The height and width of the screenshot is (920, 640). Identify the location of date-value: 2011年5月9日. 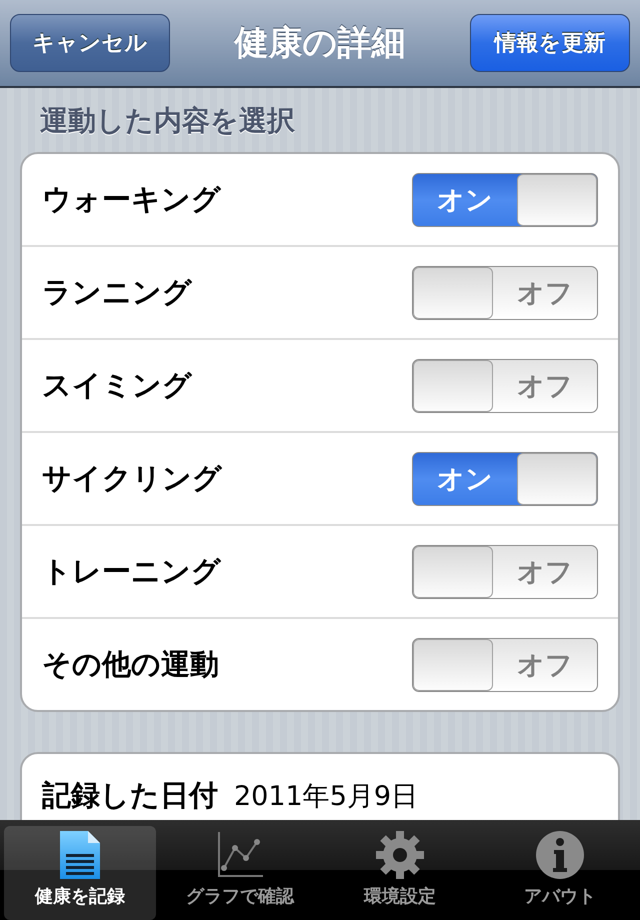
(326, 797).